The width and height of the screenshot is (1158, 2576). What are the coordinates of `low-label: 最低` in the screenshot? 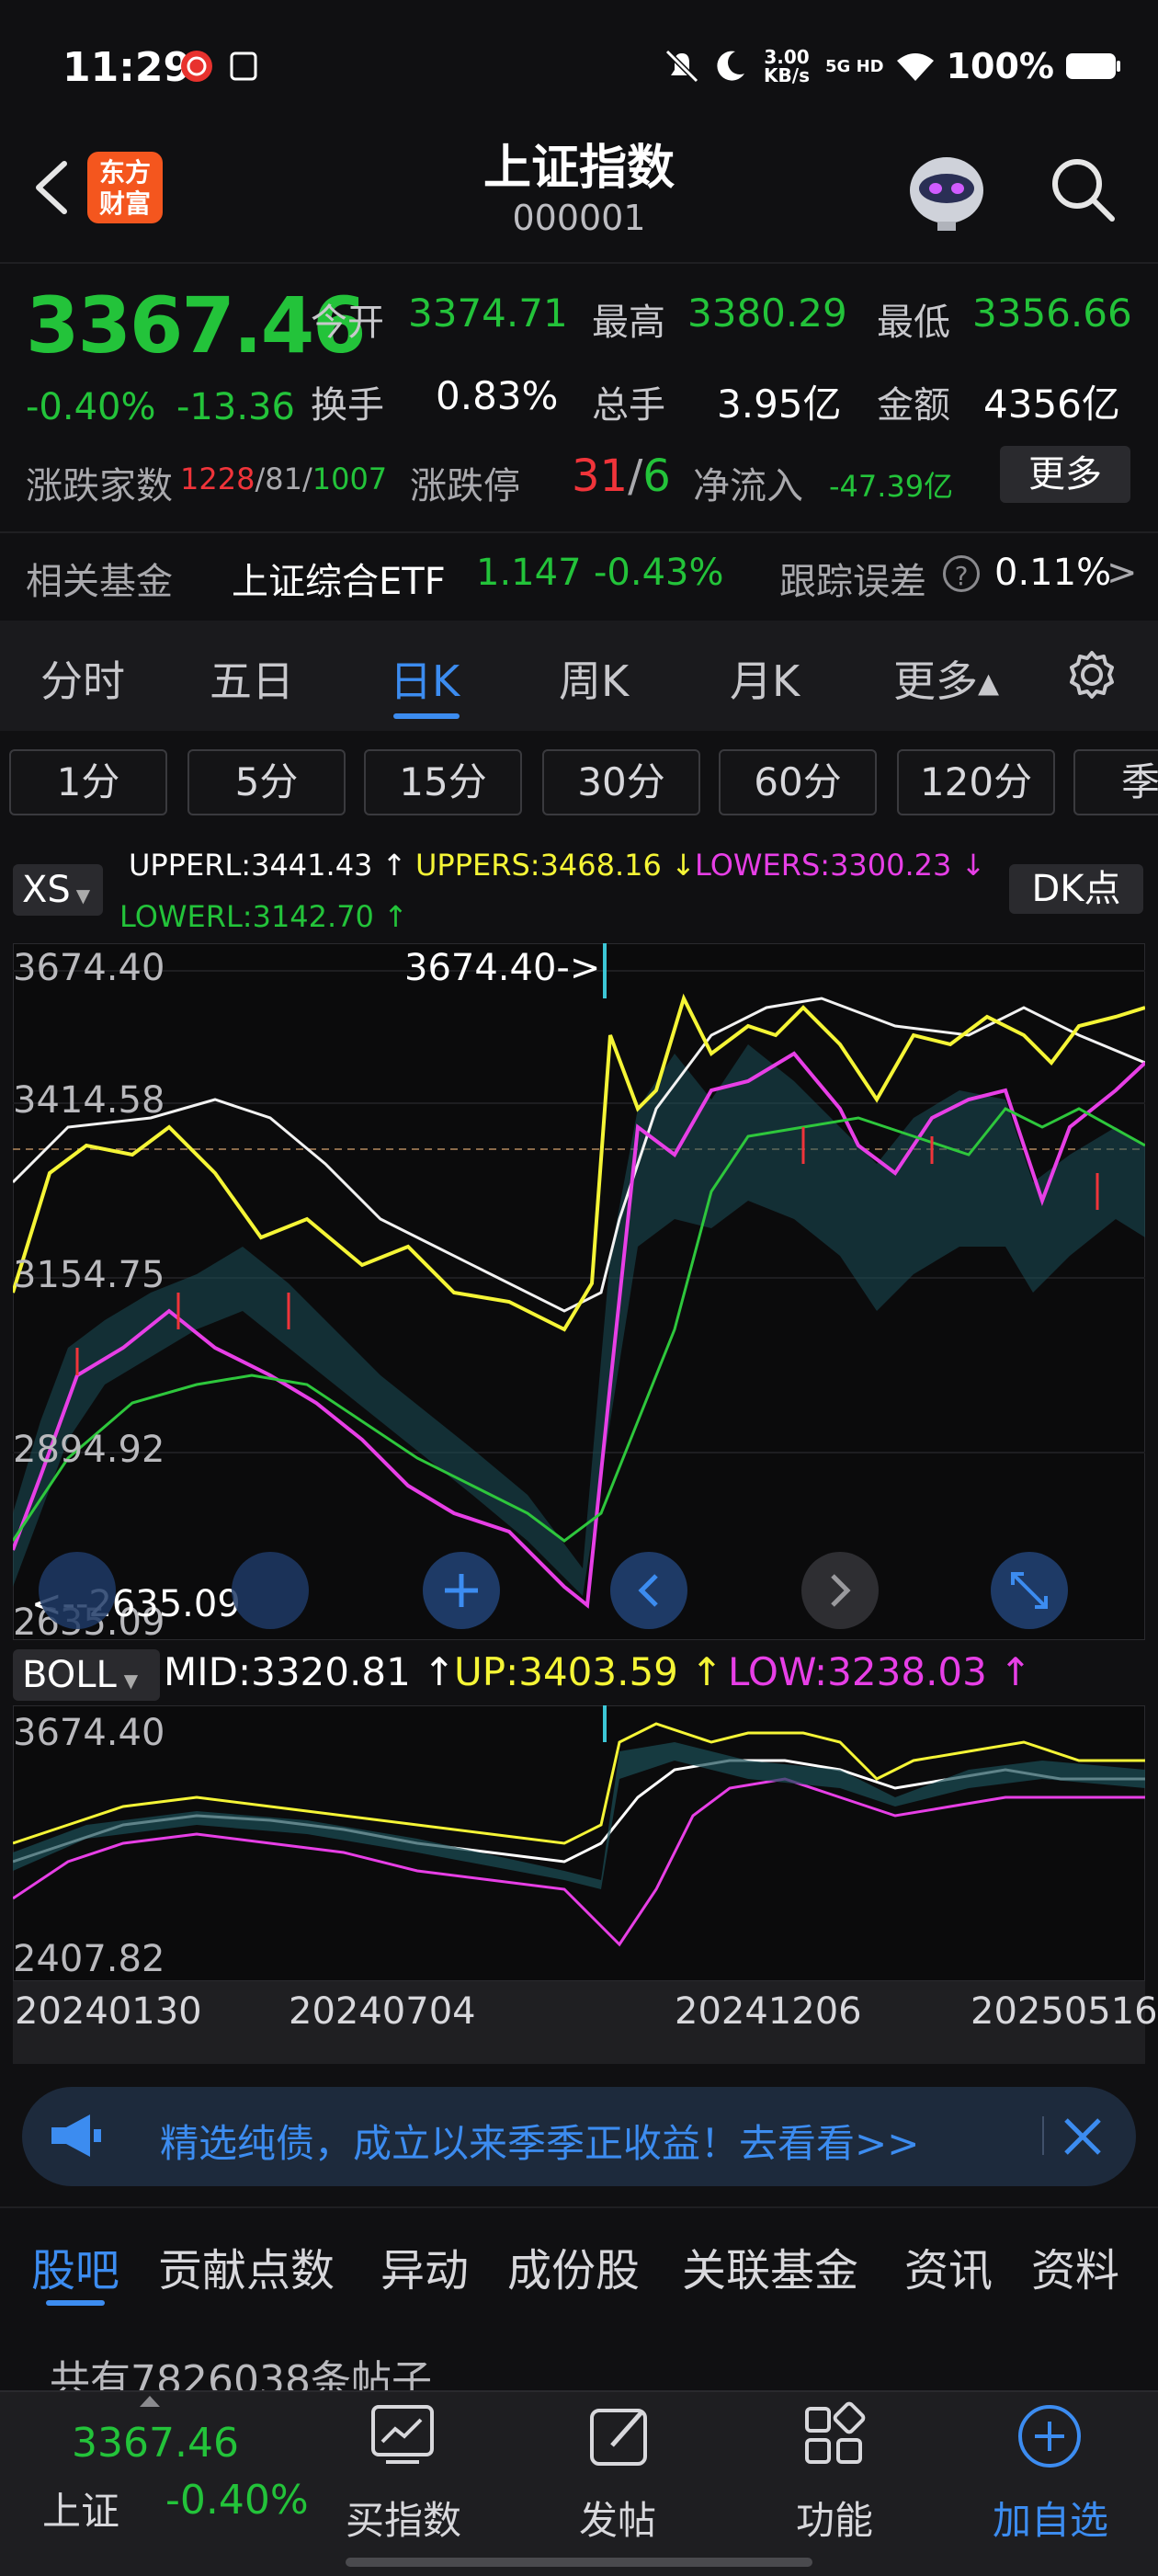 It's located at (914, 323).